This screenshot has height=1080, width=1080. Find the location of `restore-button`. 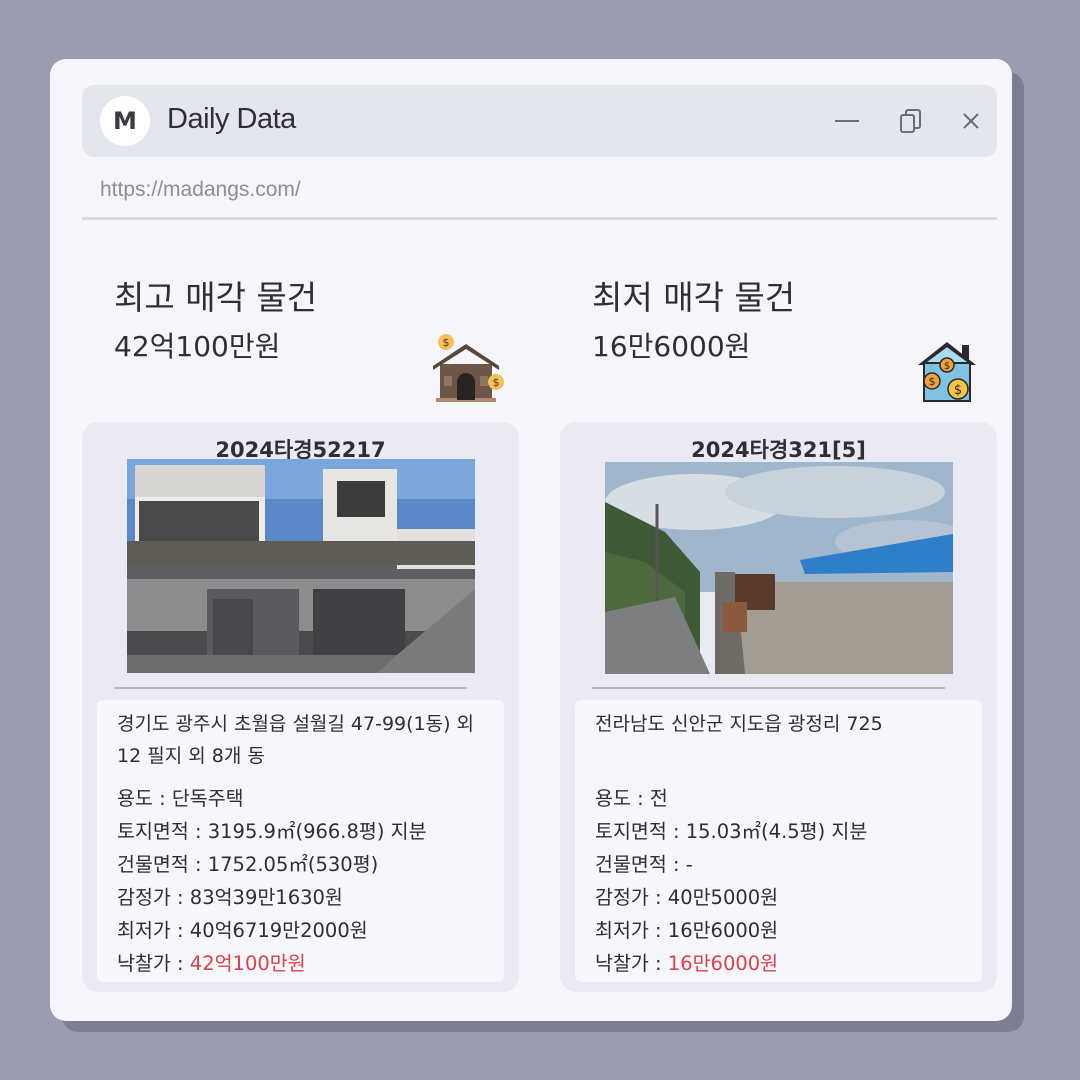

restore-button is located at coordinates (911, 121).